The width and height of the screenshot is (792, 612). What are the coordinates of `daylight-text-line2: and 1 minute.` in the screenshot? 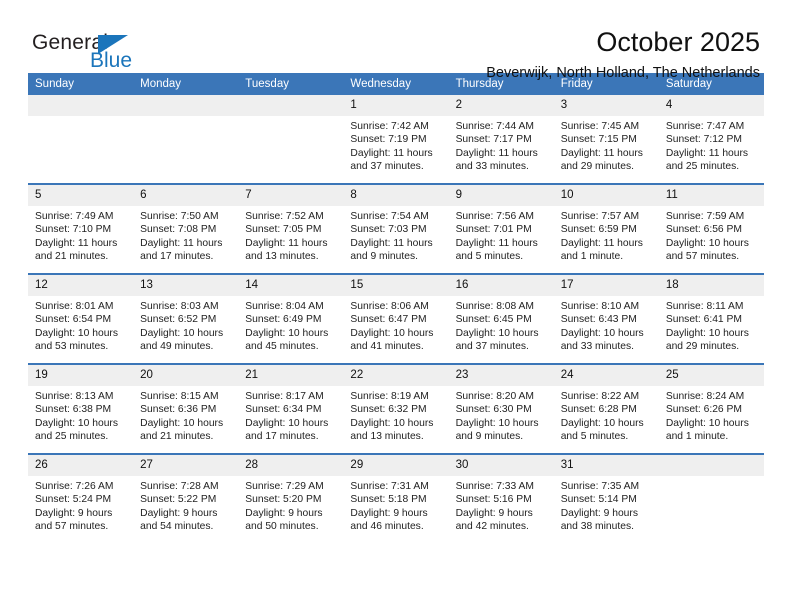 It's located at (592, 257).